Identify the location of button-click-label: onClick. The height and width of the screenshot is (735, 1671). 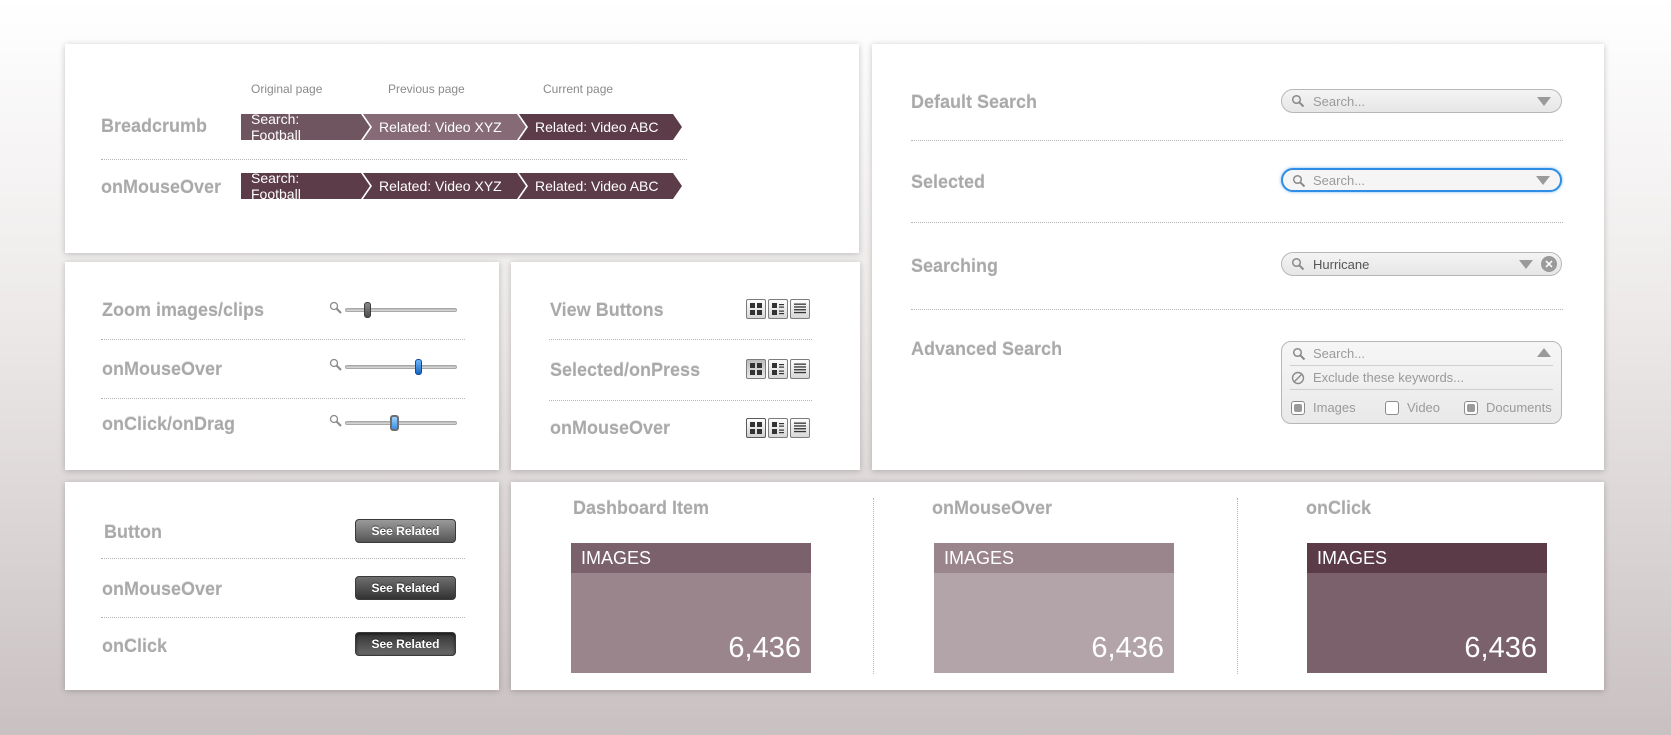
(135, 646).